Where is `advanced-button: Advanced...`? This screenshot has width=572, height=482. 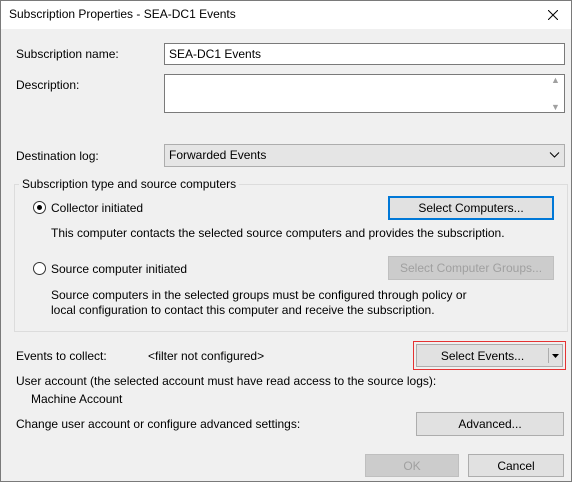
advanced-button: Advanced... is located at coordinates (490, 424).